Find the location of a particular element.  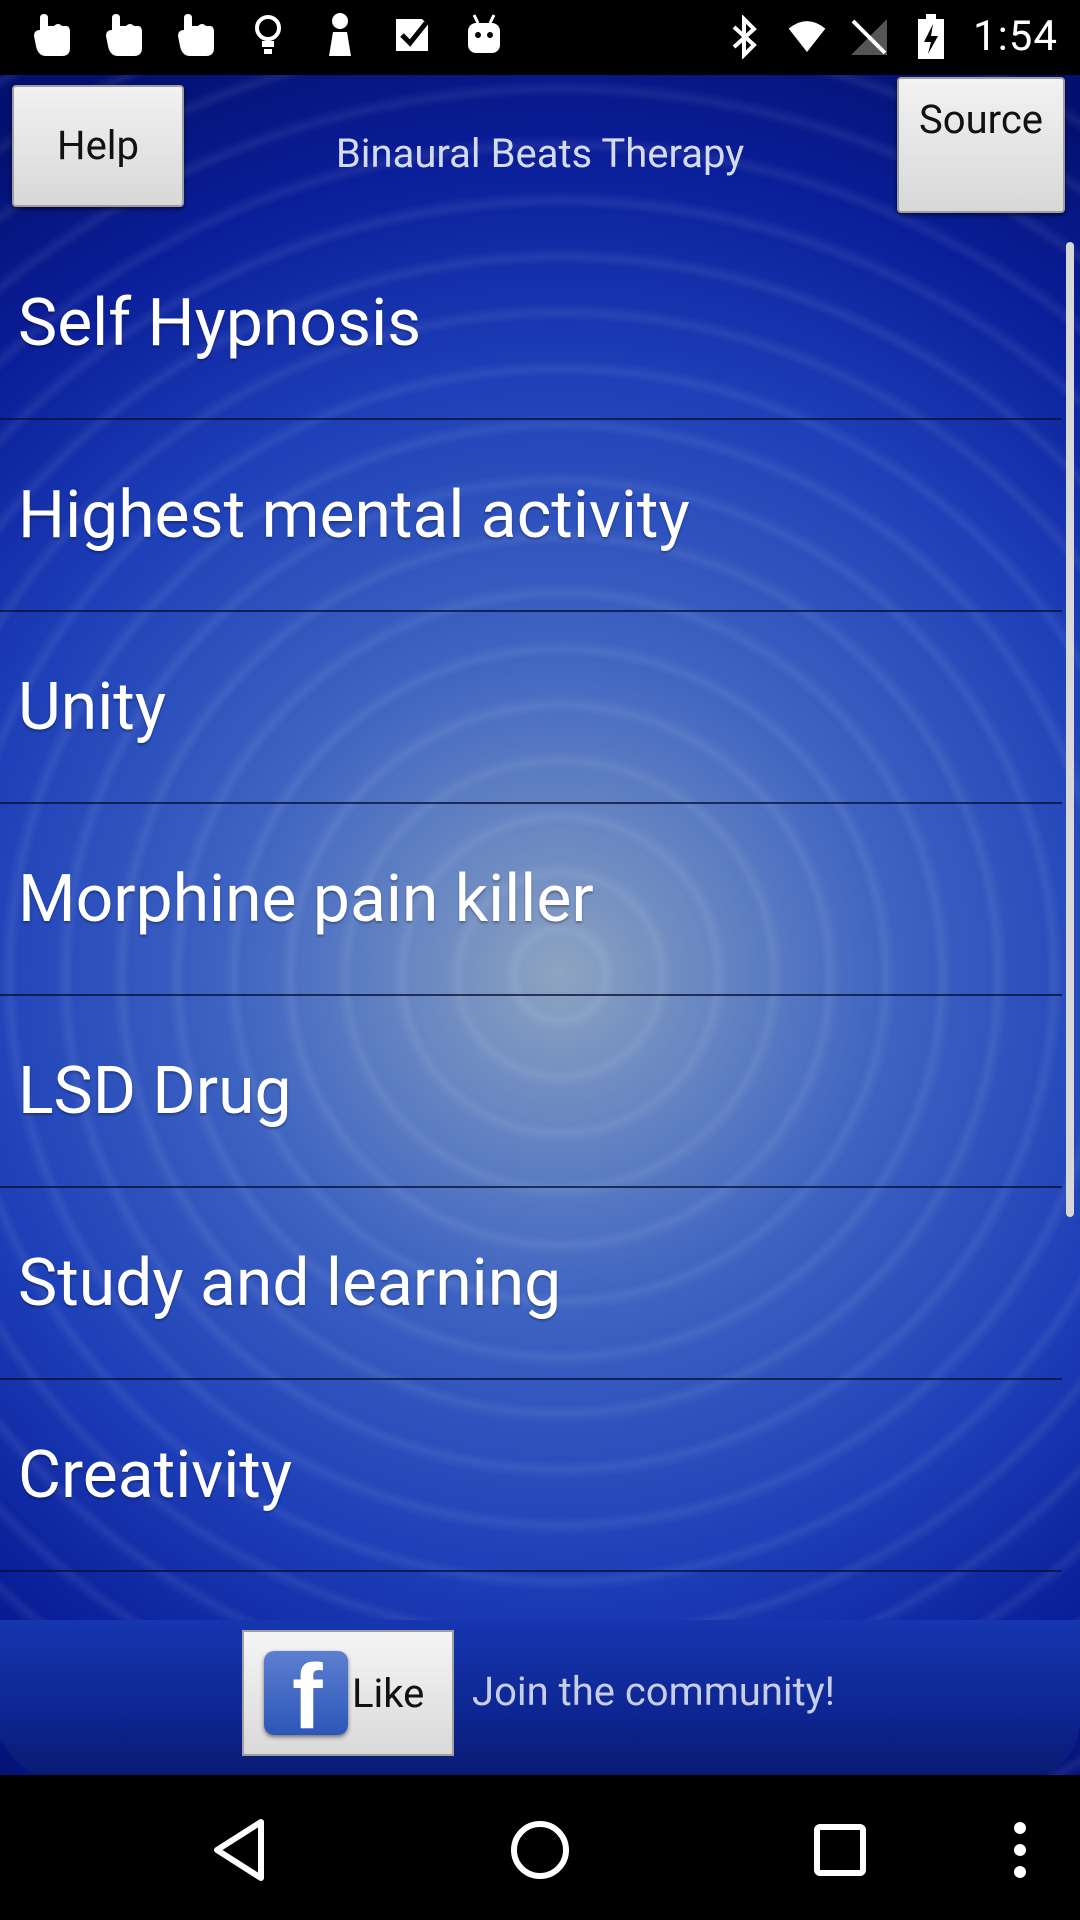

notification-icons is located at coordinates (268, 35).